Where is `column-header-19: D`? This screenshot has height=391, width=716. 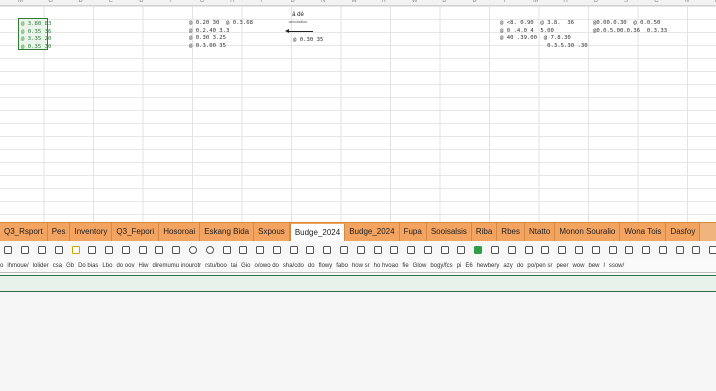 column-header-19: D is located at coordinates (596, 2).